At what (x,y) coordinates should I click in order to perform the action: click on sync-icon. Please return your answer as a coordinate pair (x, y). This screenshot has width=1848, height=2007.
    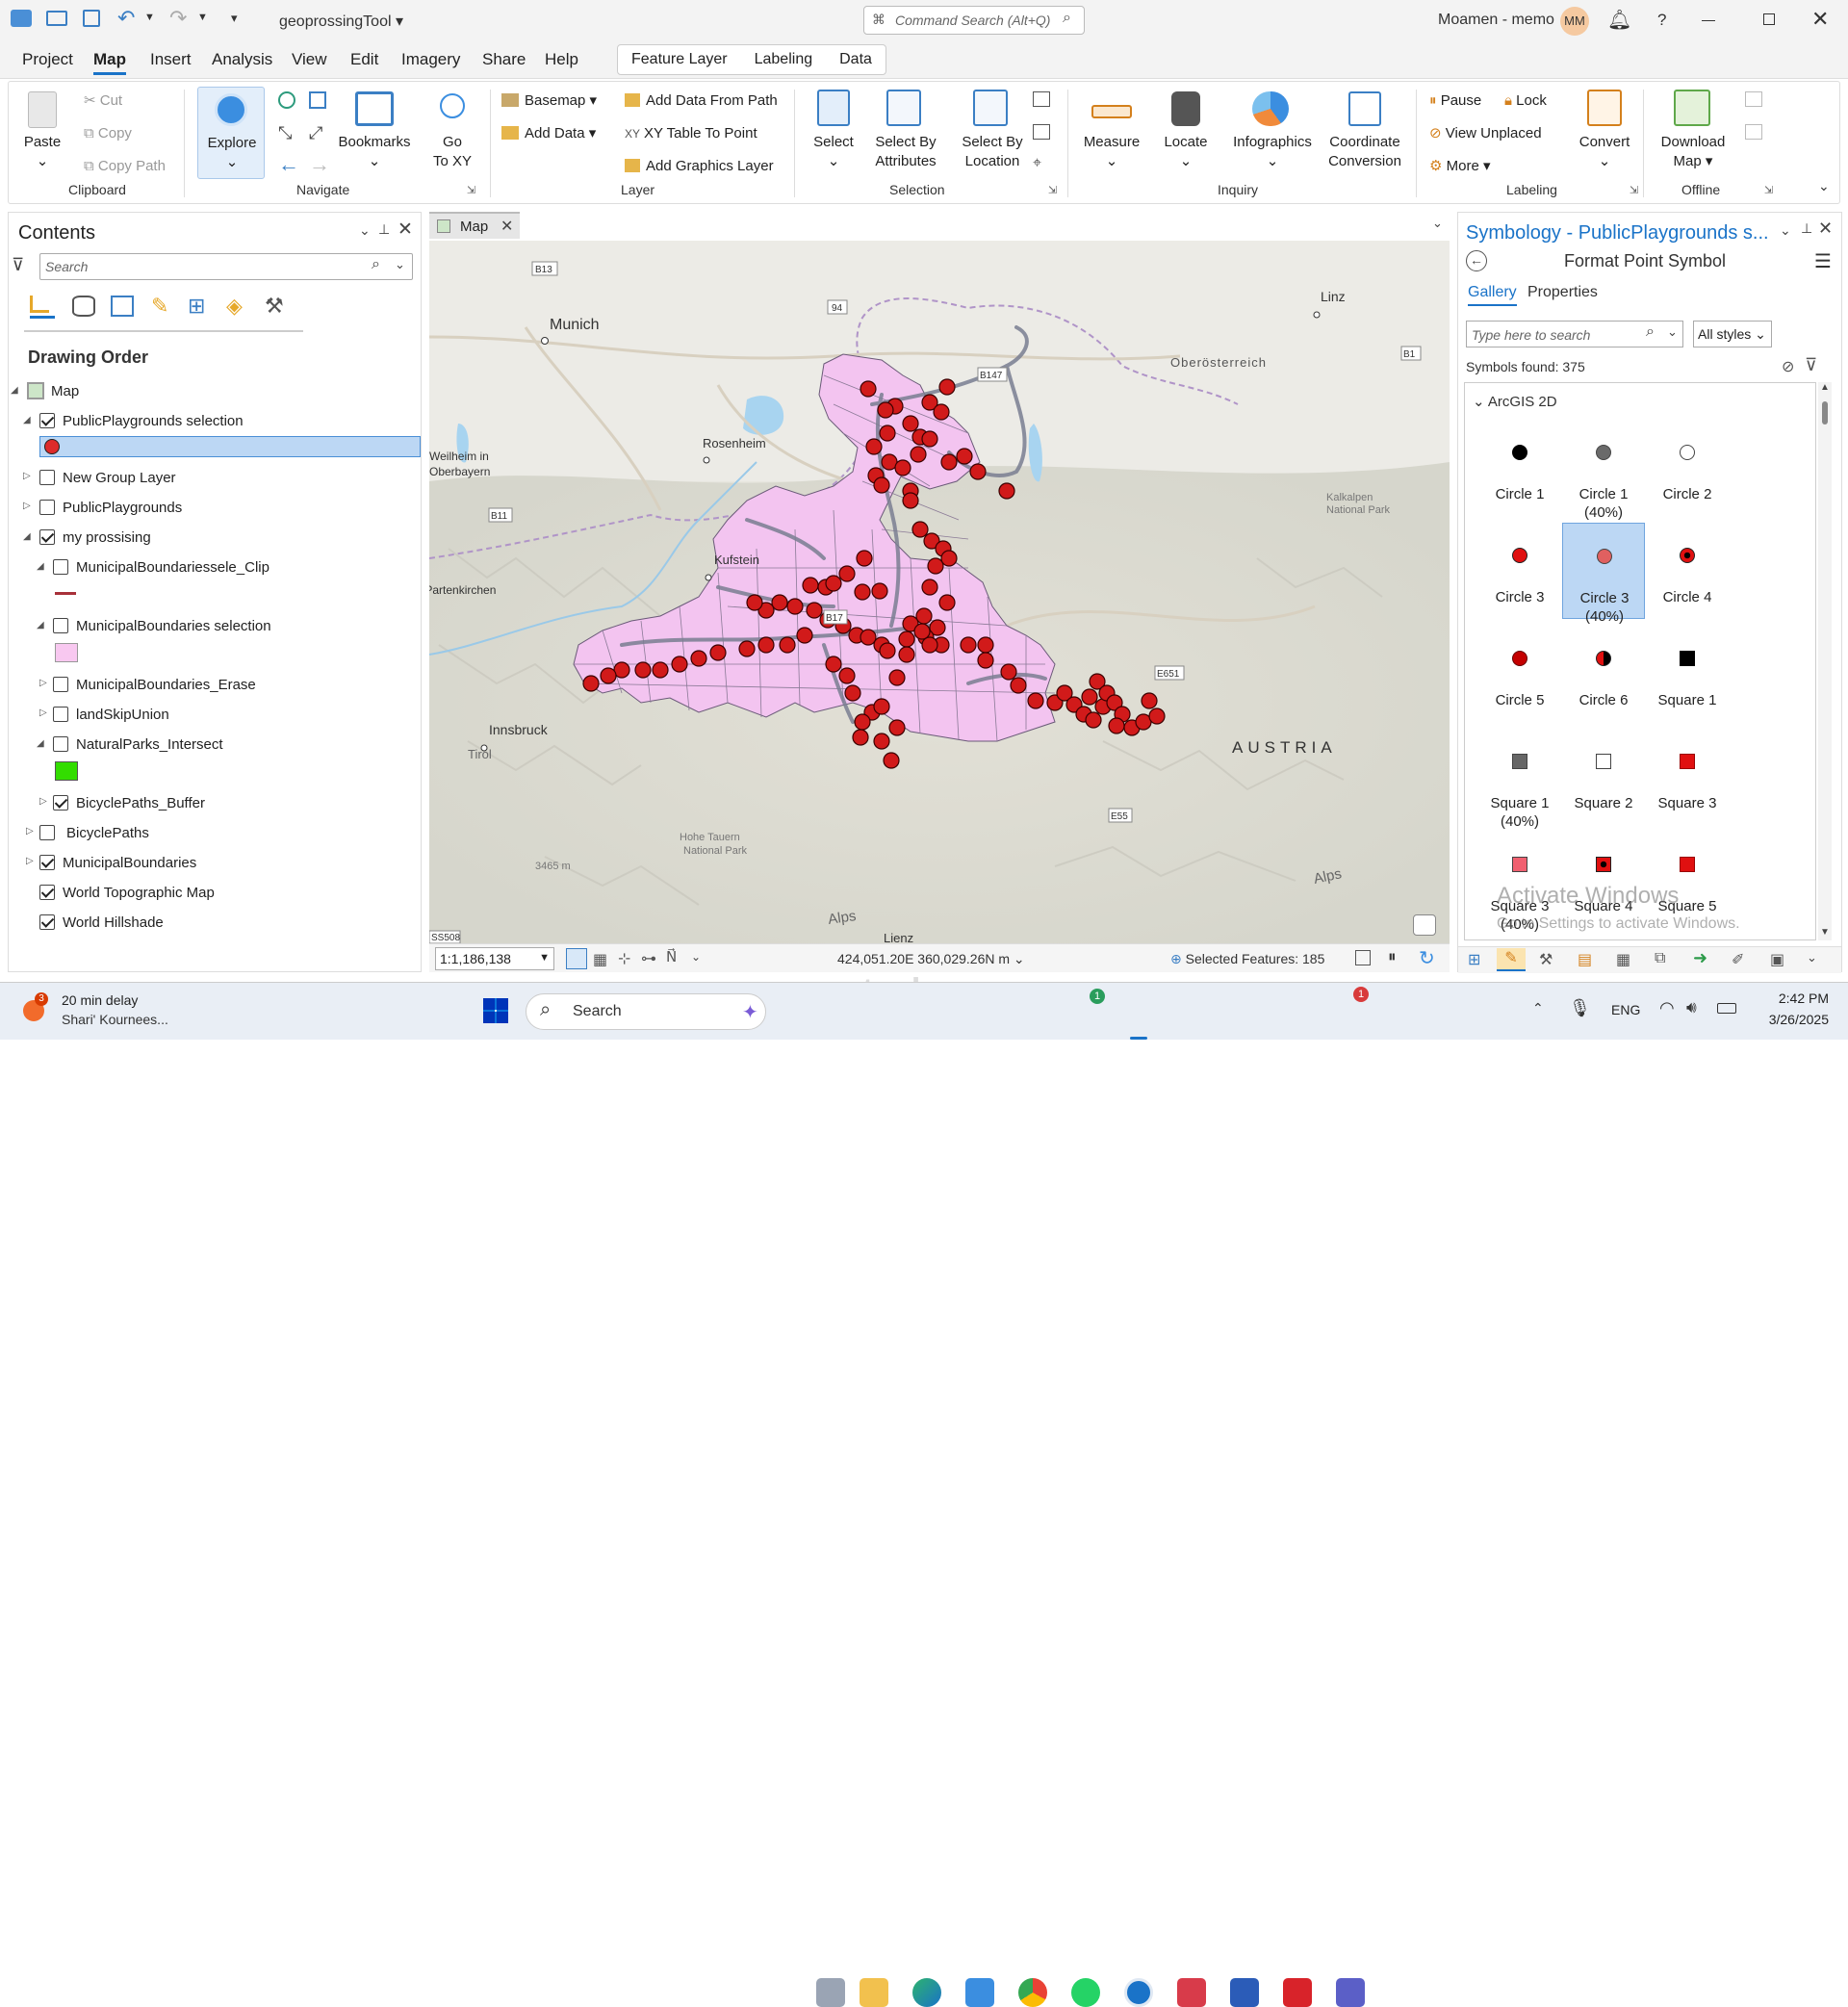
    Looking at the image, I should click on (1753, 99).